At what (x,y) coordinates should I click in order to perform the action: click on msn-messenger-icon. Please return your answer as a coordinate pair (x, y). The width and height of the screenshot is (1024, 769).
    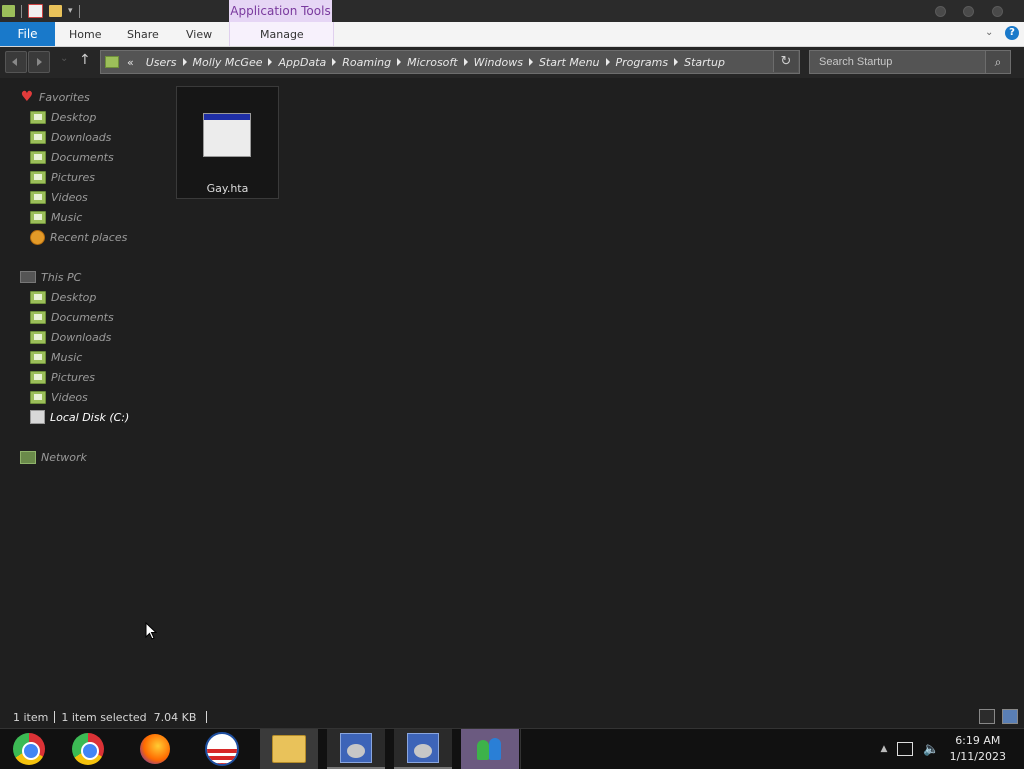
    Looking at the image, I should click on (490, 749).